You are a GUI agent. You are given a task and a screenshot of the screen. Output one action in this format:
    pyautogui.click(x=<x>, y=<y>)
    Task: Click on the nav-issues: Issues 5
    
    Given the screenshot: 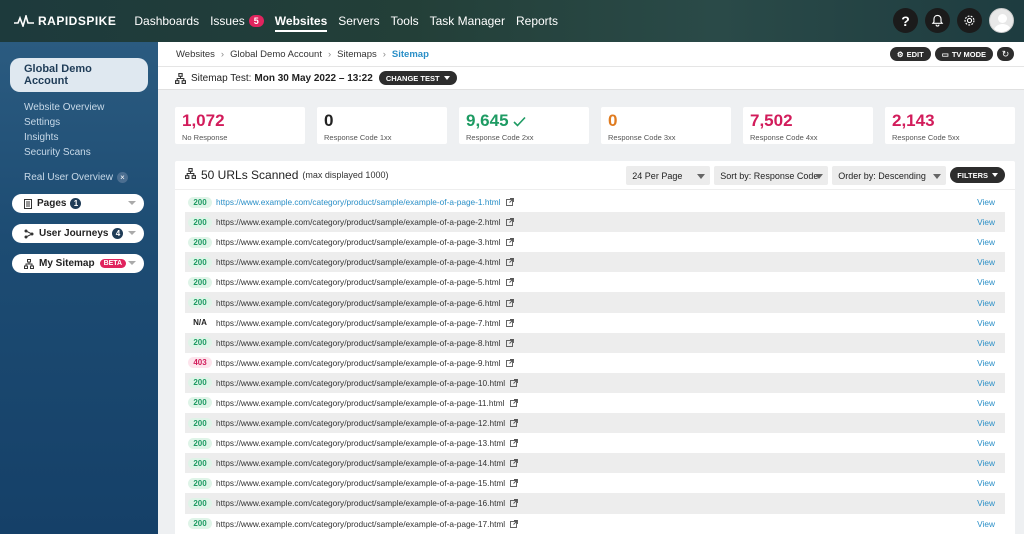 What is the action you would take?
    pyautogui.click(x=237, y=21)
    